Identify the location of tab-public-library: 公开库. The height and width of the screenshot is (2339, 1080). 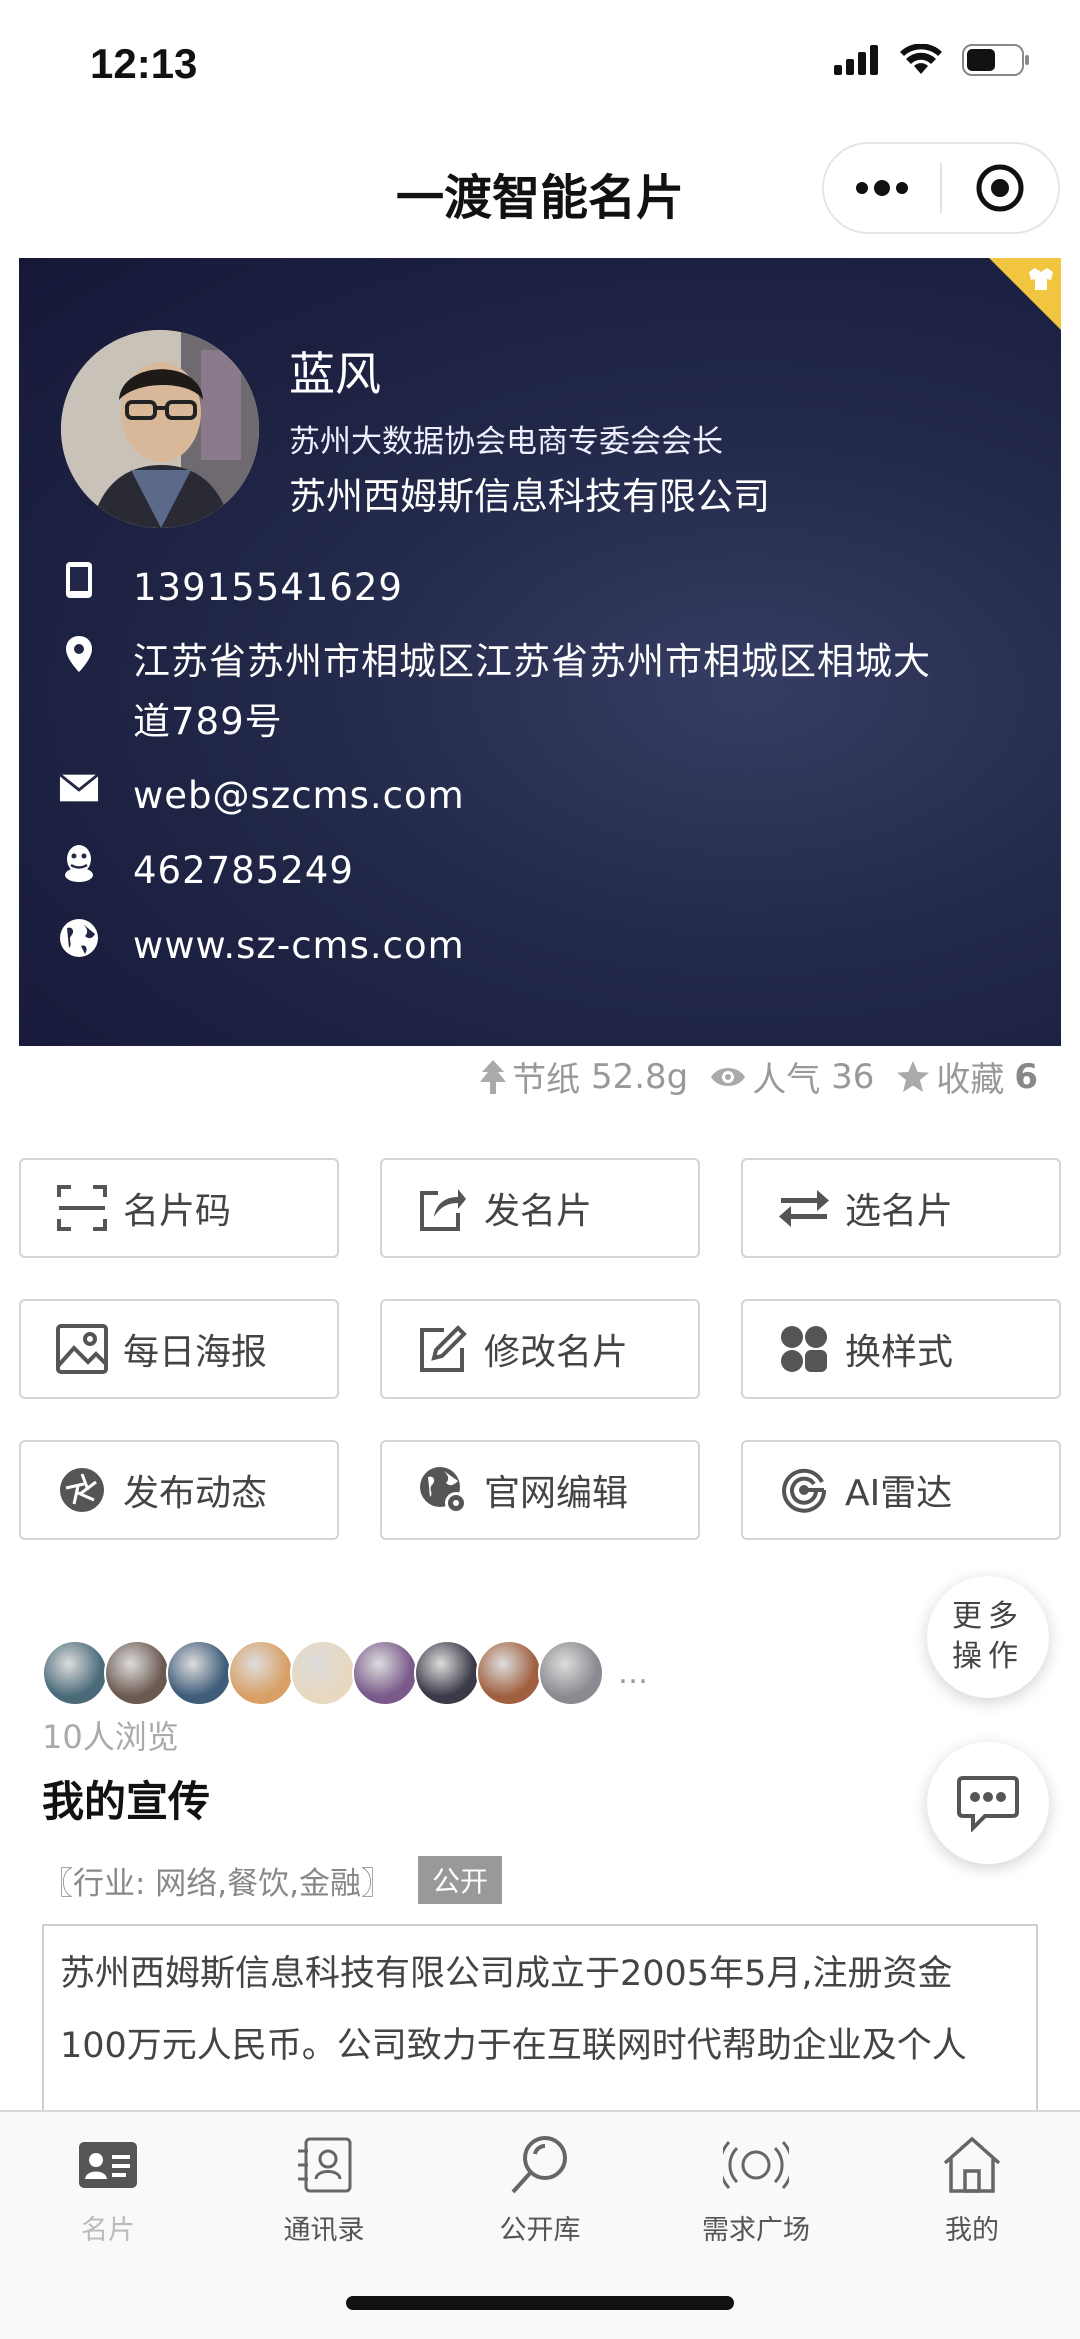
(540, 2188).